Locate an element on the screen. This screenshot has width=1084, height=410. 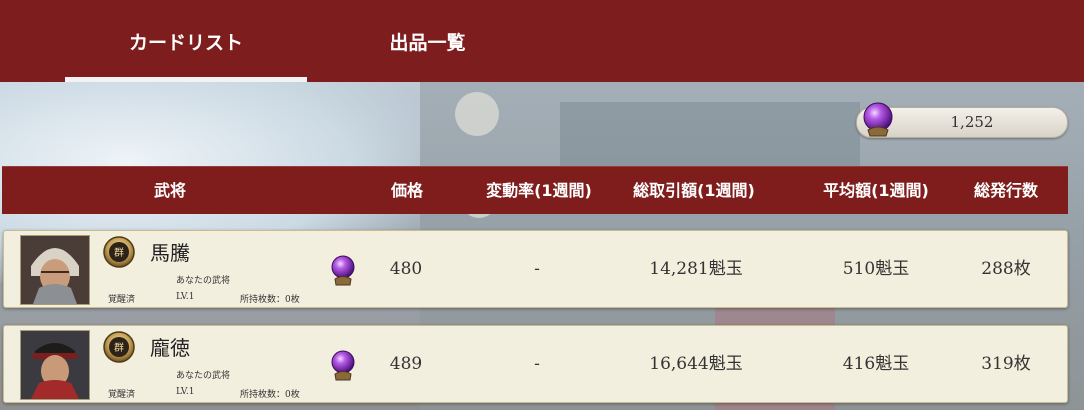
total-issued-value: 288枚 is located at coordinates (1006, 269).